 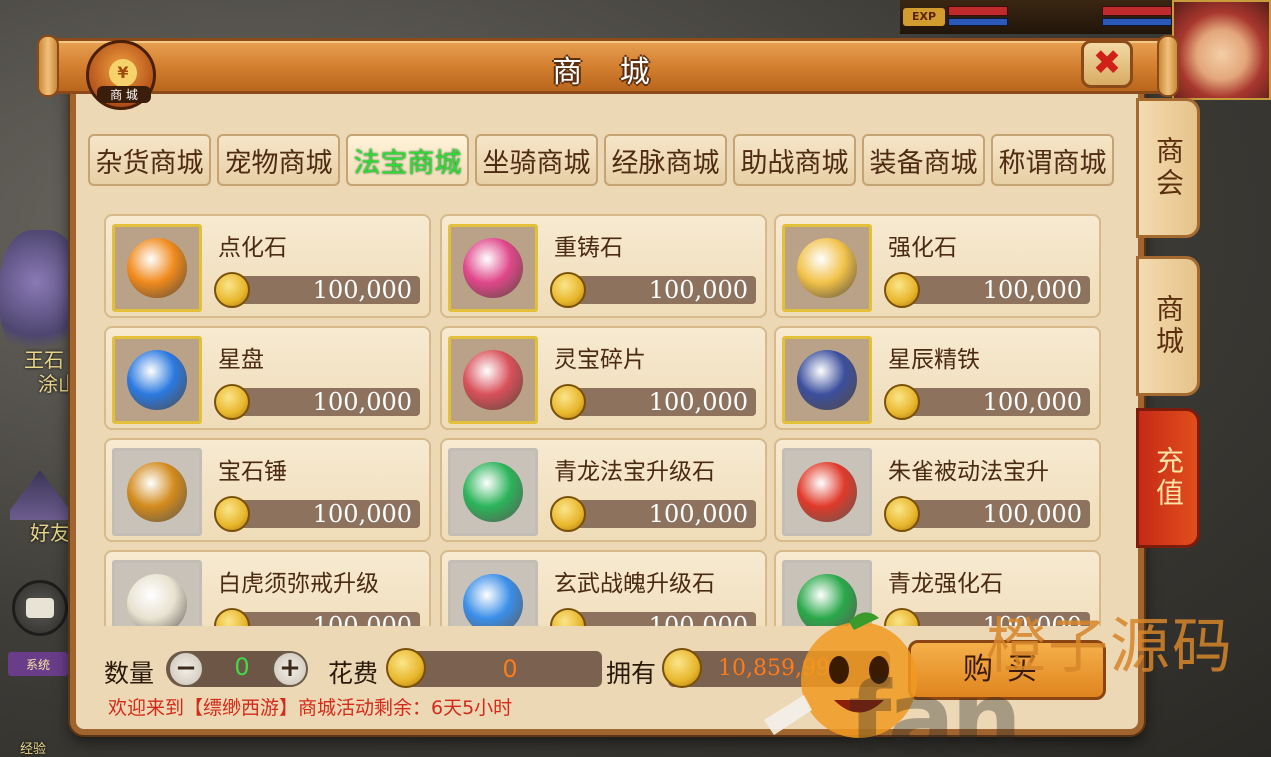 What do you see at coordinates (290, 669) in the screenshot?
I see `plus-button: +` at bounding box center [290, 669].